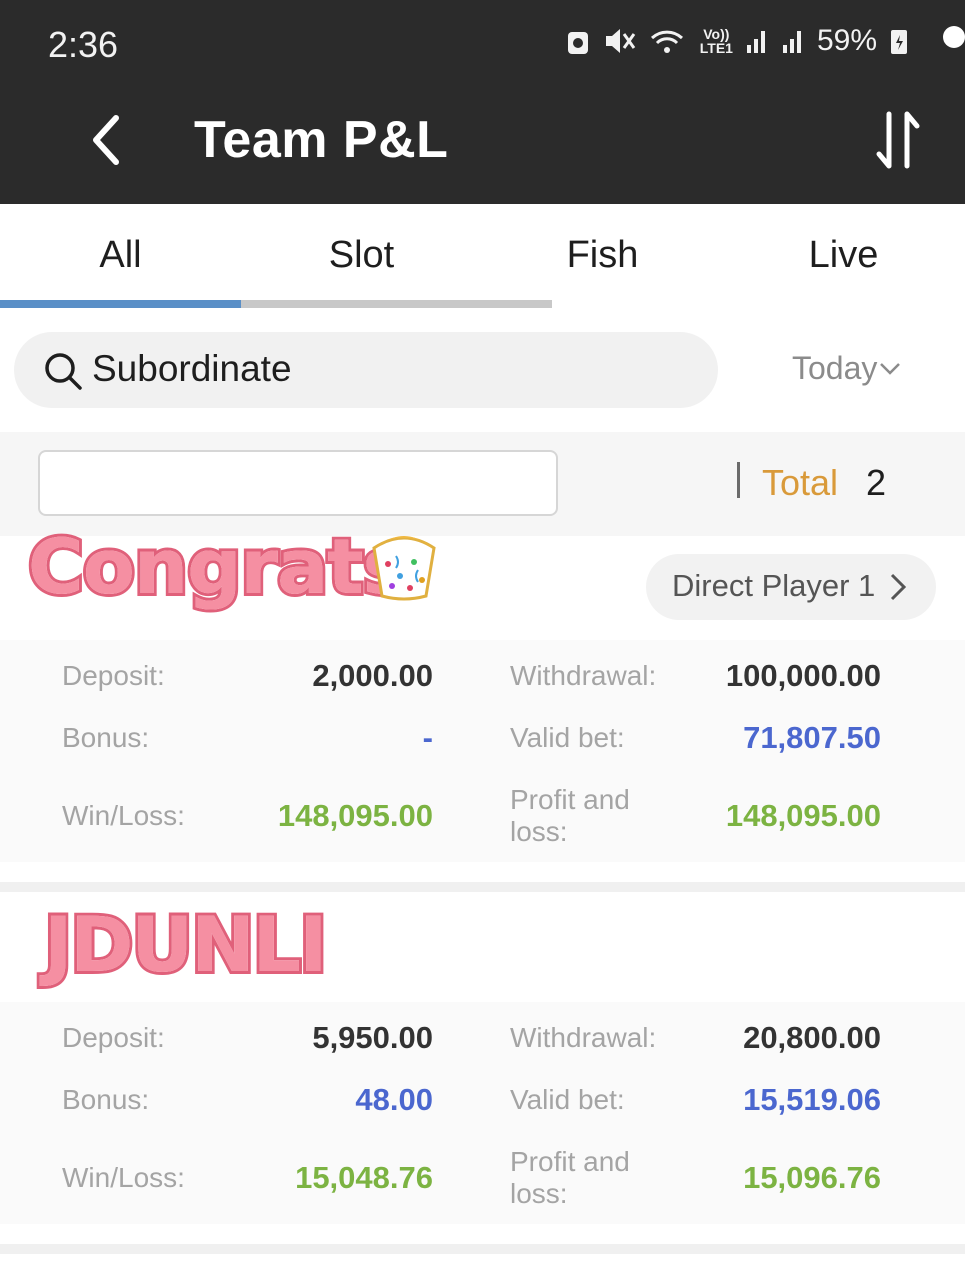 The width and height of the screenshot is (965, 1280). Describe the element at coordinates (812, 1099) in the screenshot. I see `valid-bet-value: 15,519.06` at that location.